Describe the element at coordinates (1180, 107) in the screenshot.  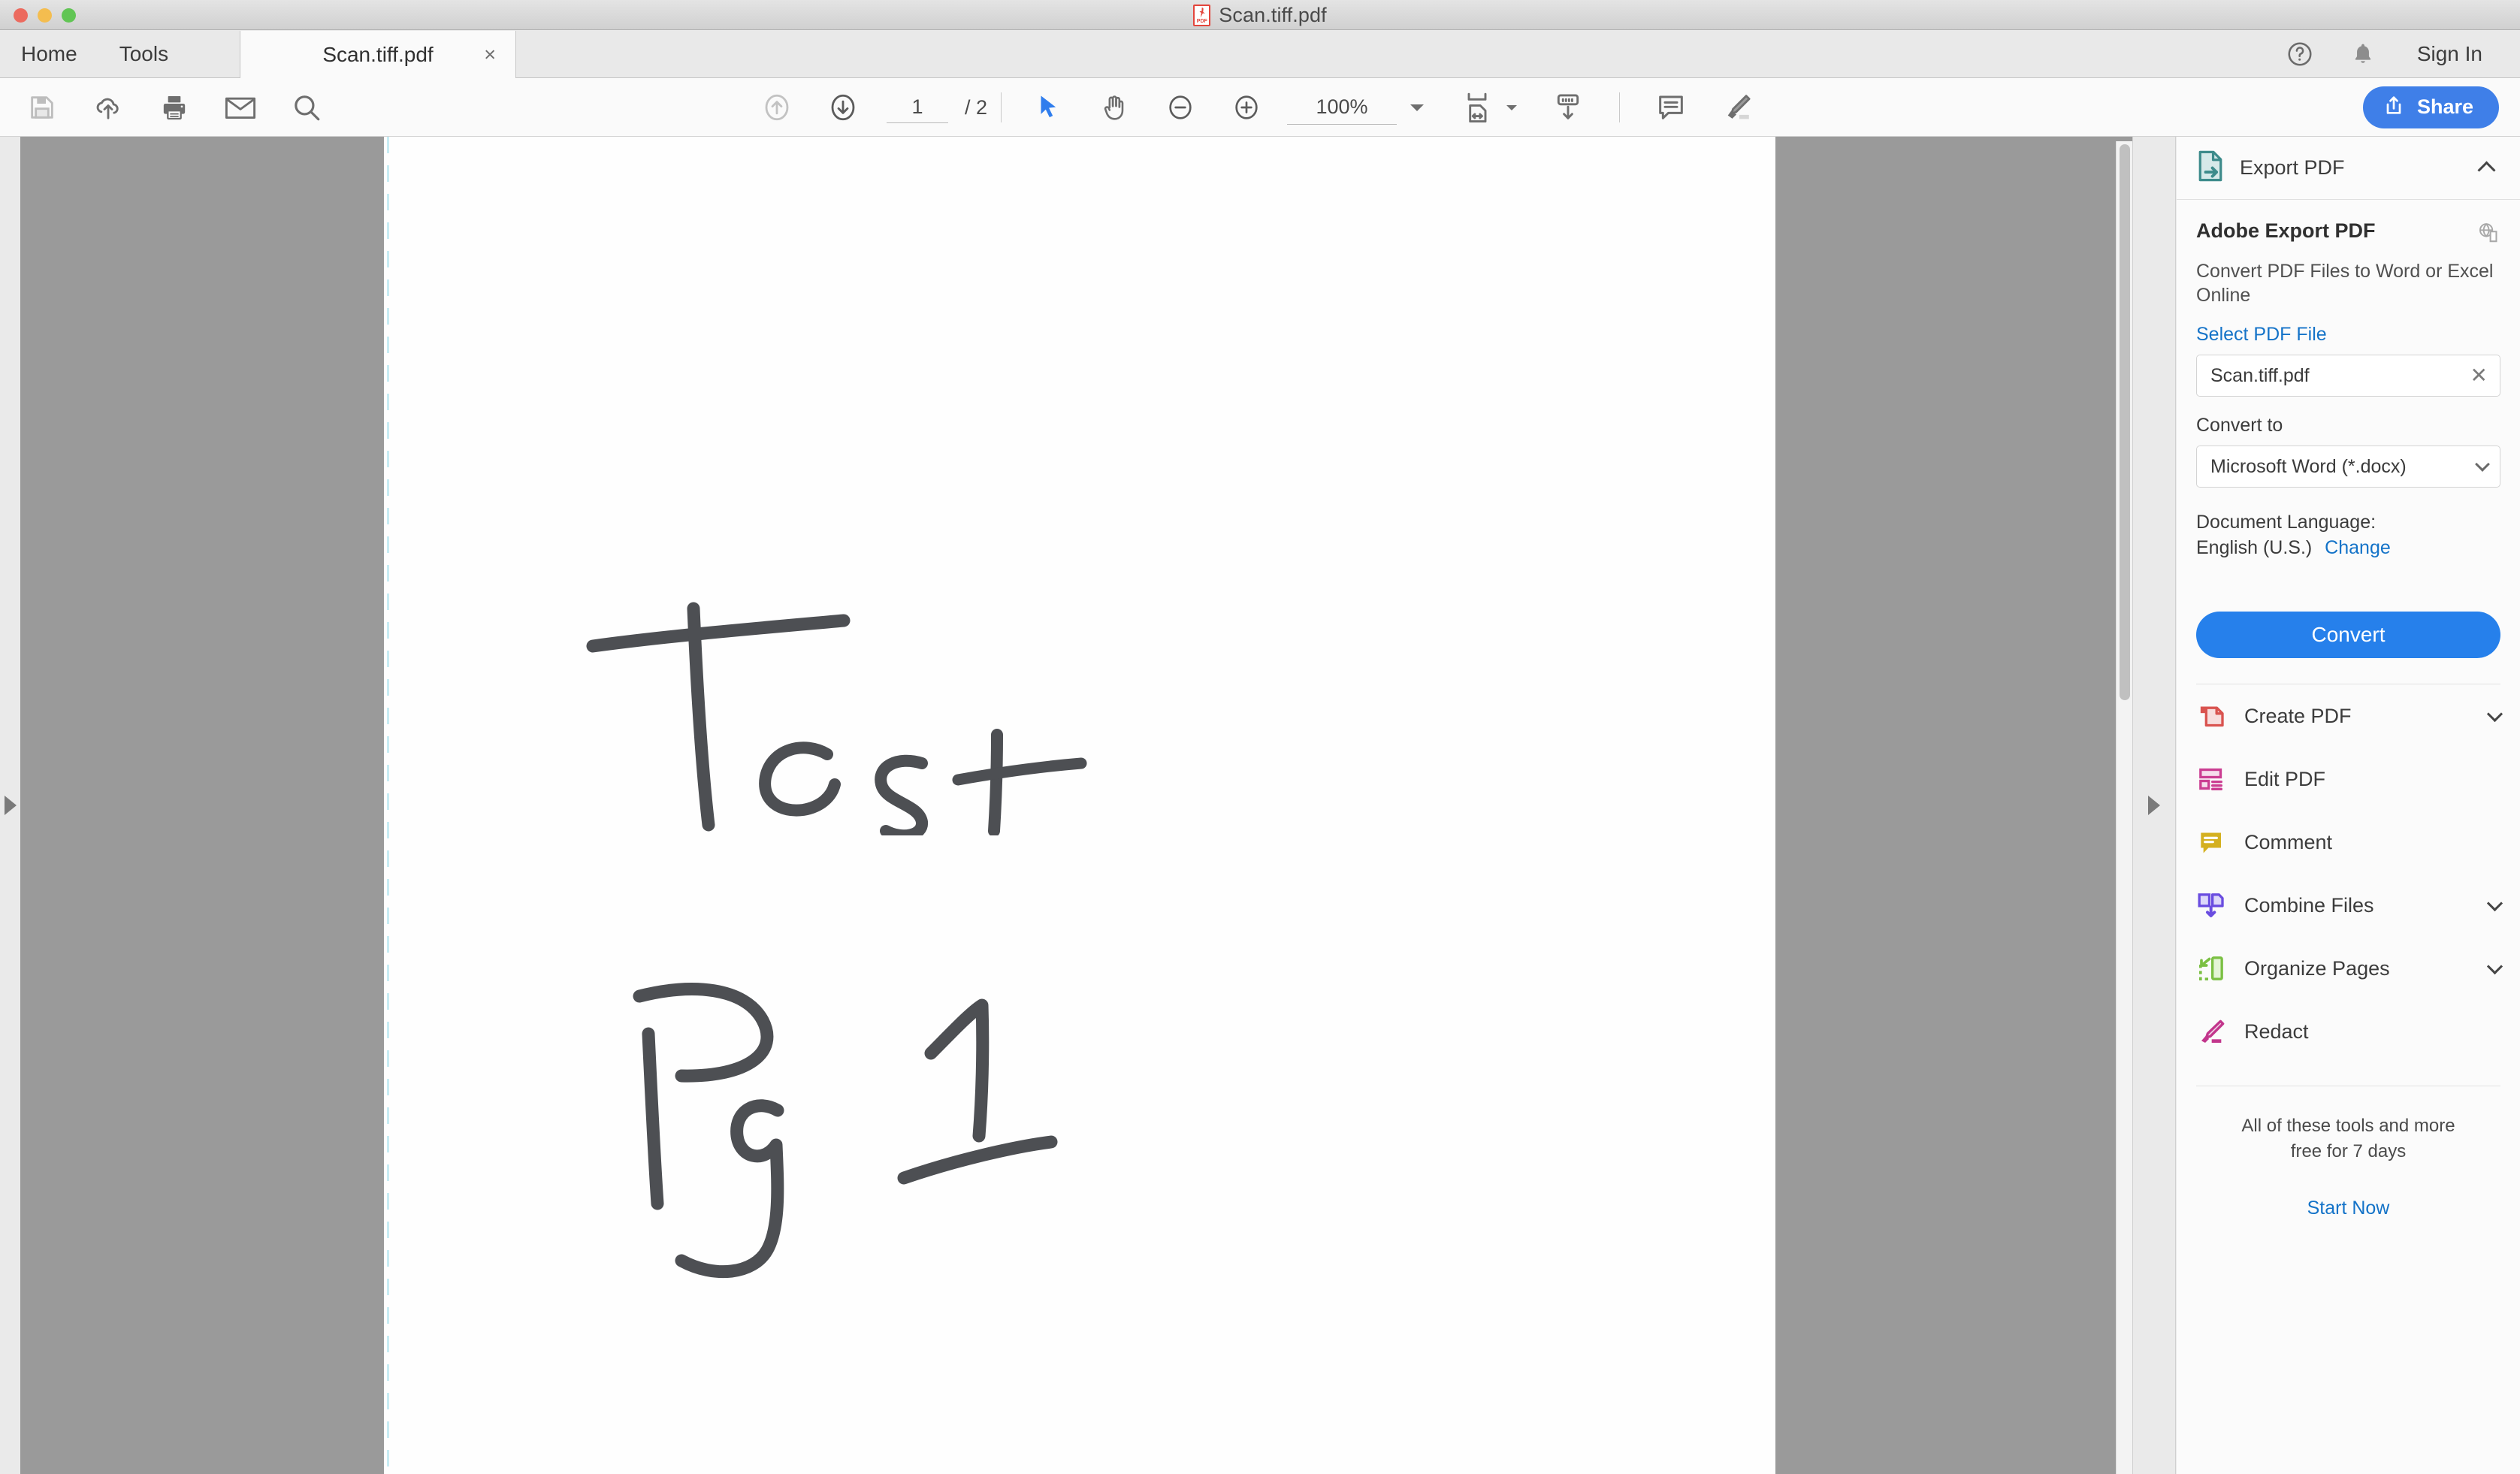
I see `zoom-out-icon` at that location.